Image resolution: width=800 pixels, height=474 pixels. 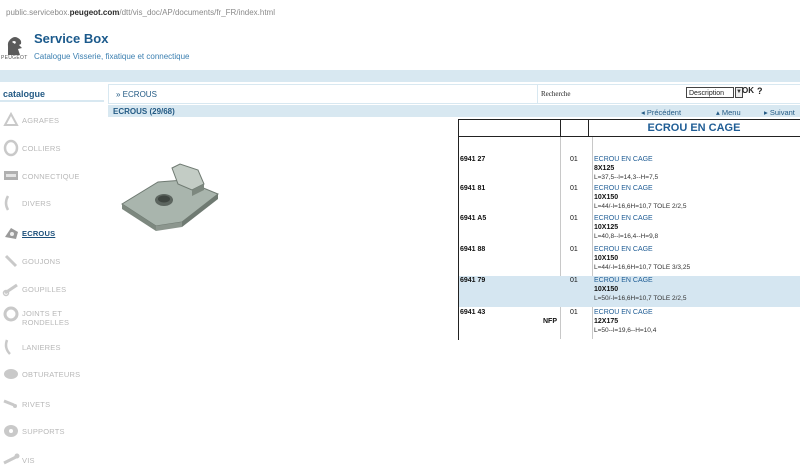 What do you see at coordinates (400, 76) in the screenshot?
I see `header-band` at bounding box center [400, 76].